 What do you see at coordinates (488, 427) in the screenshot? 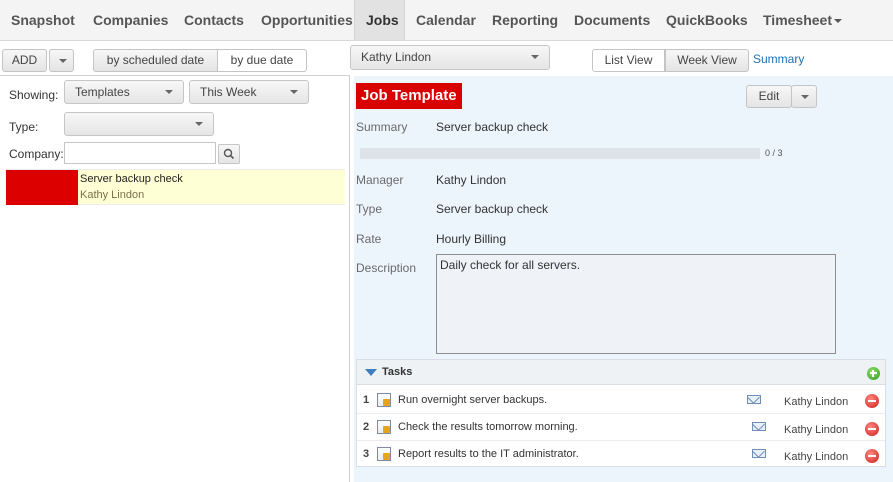
I see `task-name: Check the results tomorrow morning.` at bounding box center [488, 427].